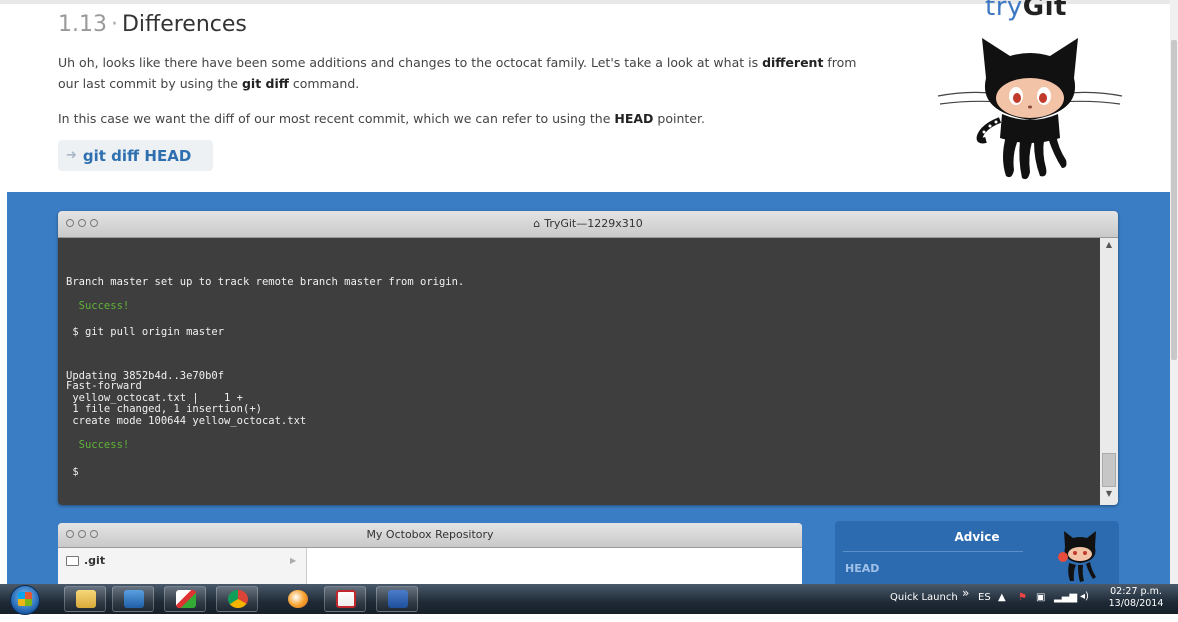 This screenshot has height=622, width=1178. What do you see at coordinates (430, 553) in the screenshot?
I see `repository-window: My Octobox Repository .git ▶` at bounding box center [430, 553].